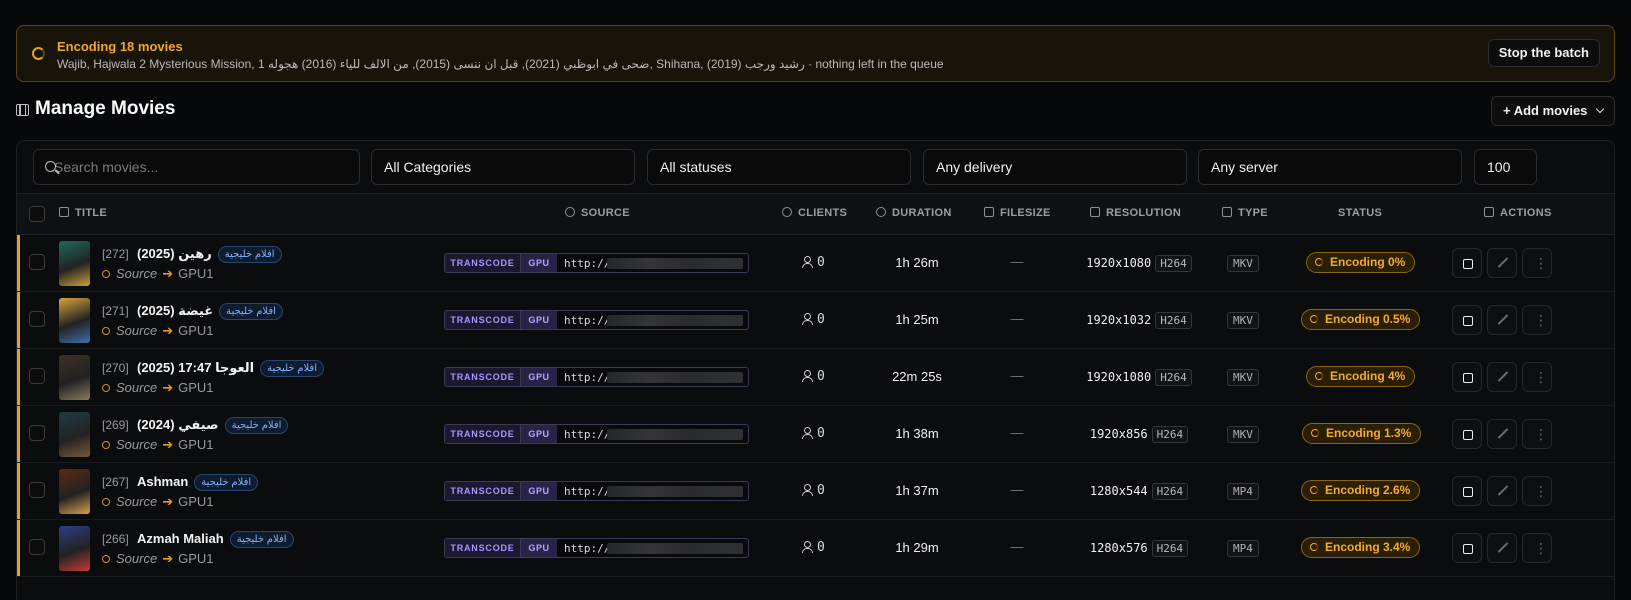 This screenshot has height=600, width=1631. What do you see at coordinates (1245, 213) in the screenshot?
I see `column-type: TYPE` at bounding box center [1245, 213].